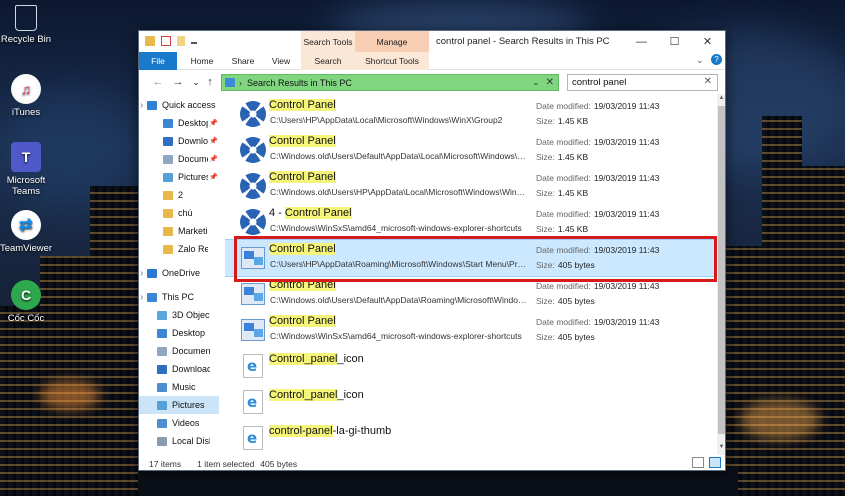 The height and width of the screenshot is (496, 845). Describe the element at coordinates (158, 61) in the screenshot. I see `tab-file: File` at that location.